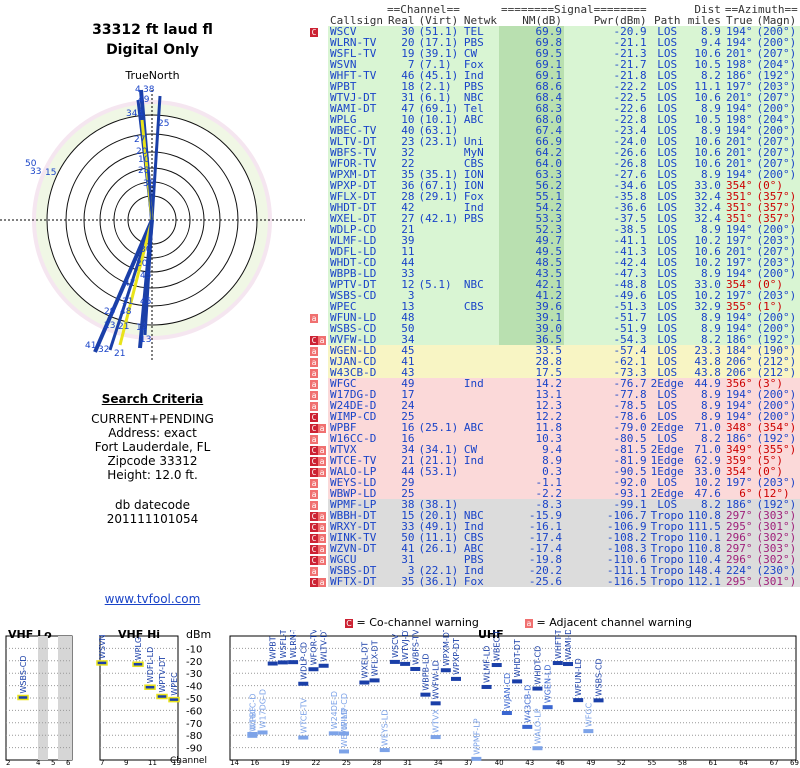 The image size is (800, 768). I want to click on criteria-line: Height: 12.0 ft., so click(152, 475).